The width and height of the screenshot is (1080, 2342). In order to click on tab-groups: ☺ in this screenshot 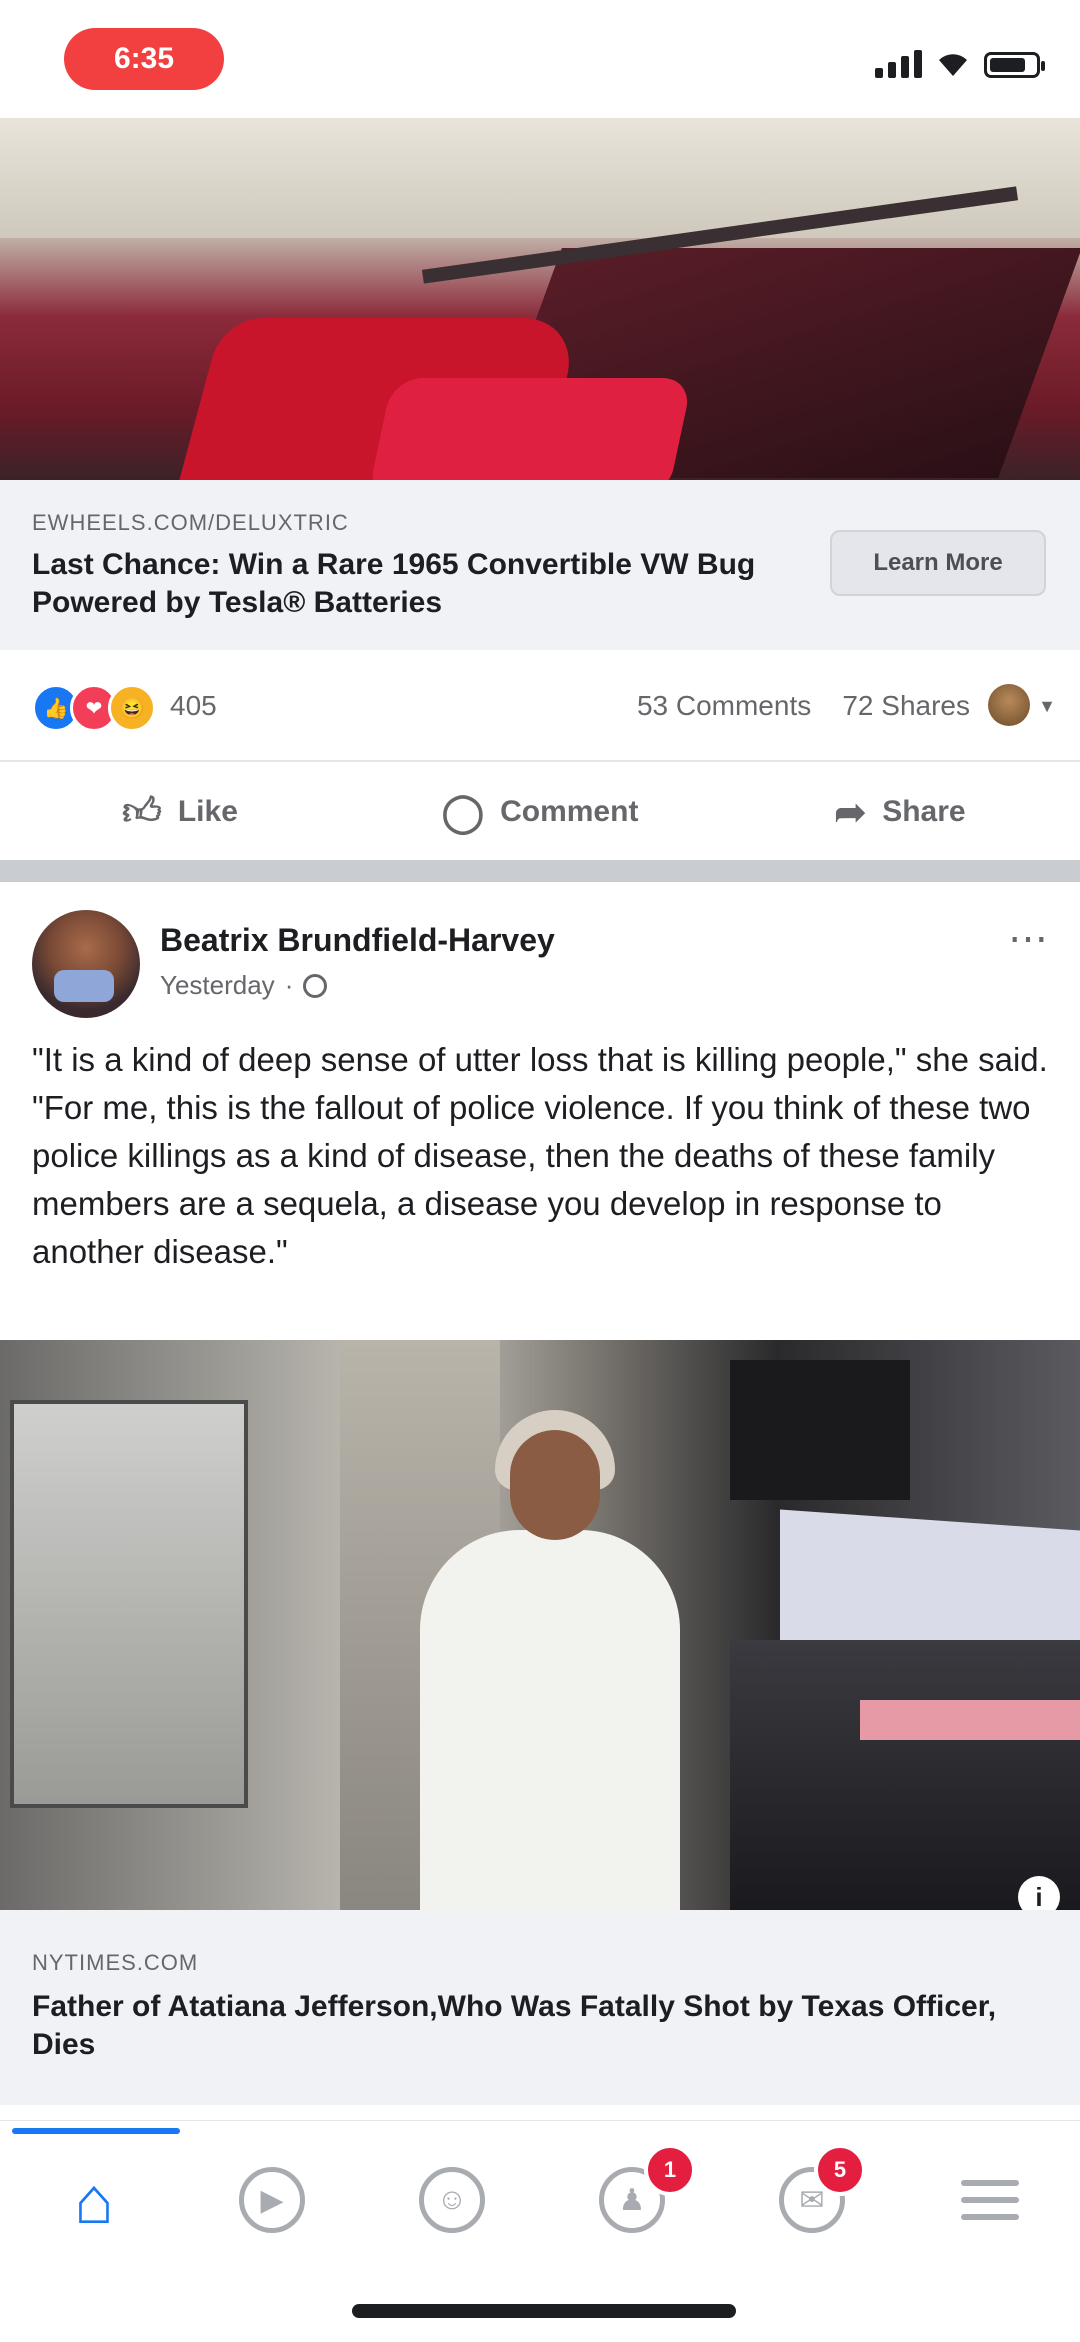, I will do `click(452, 2200)`.